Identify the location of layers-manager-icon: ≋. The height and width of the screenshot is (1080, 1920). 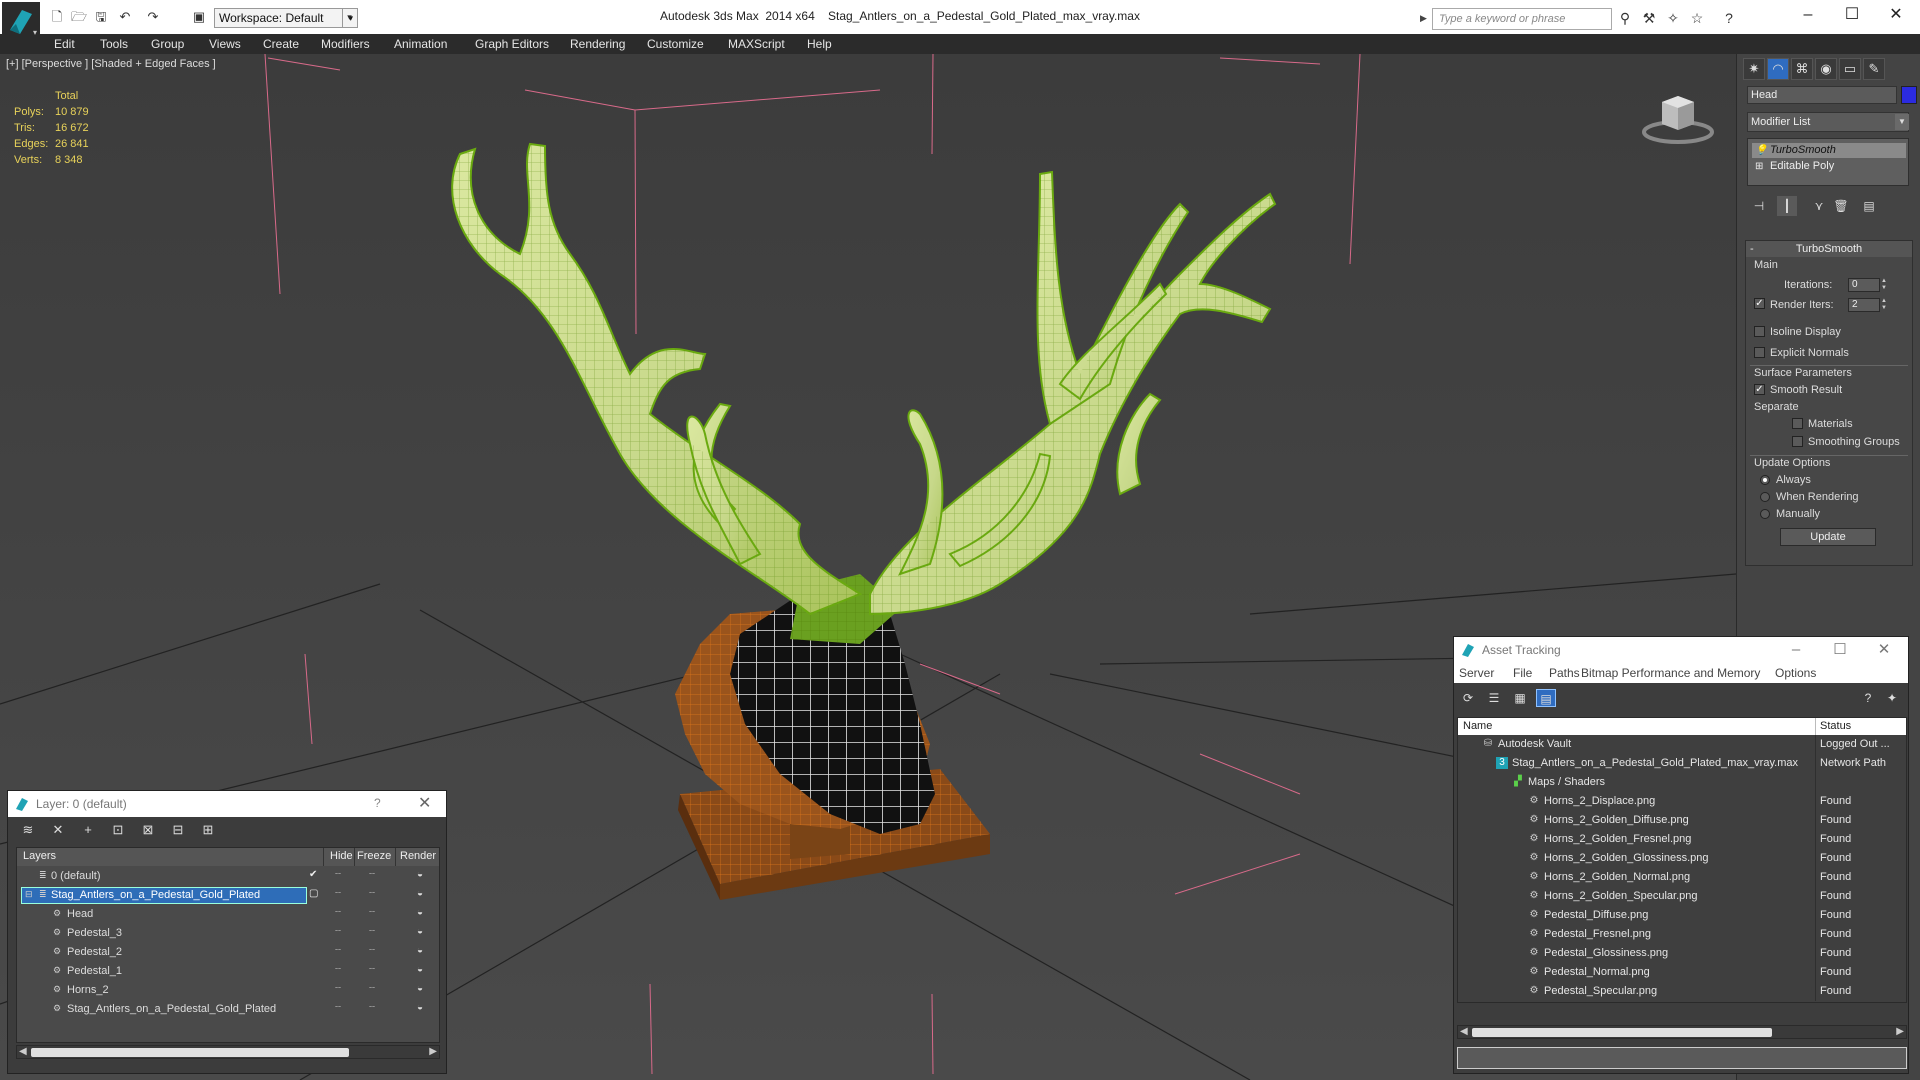
(28, 830).